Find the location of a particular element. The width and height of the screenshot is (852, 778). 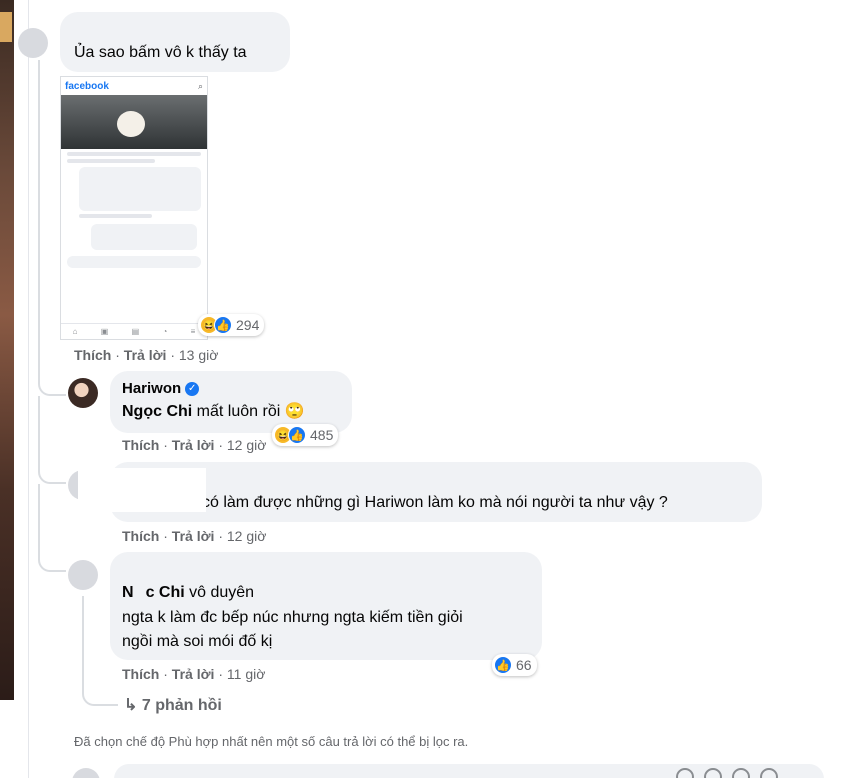

timestamp: 13 giờ is located at coordinates (199, 355).